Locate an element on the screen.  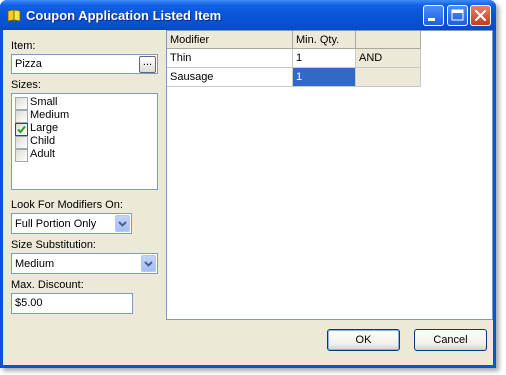
look-for-modifiers-select: Full Portion Only is located at coordinates (71, 223).